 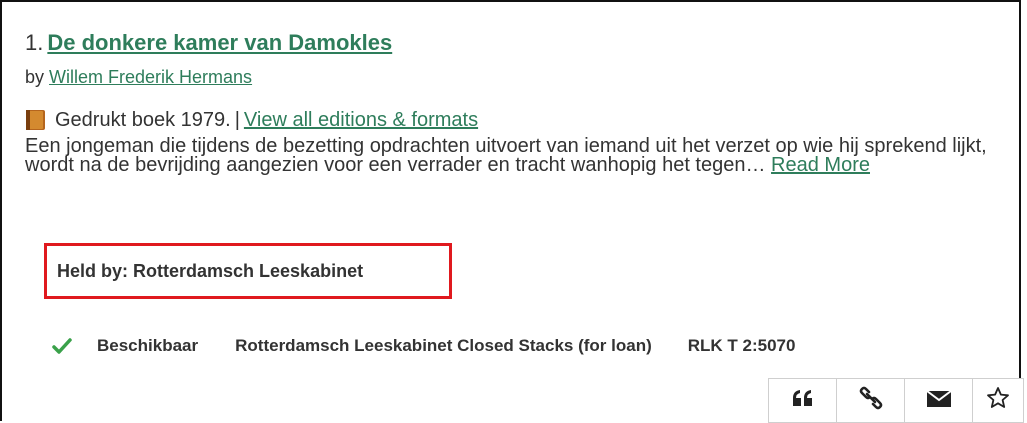 I want to click on link-icon, so click(x=871, y=400).